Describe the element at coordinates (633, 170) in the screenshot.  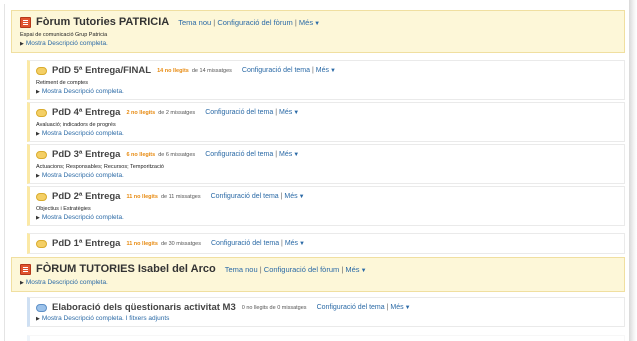
I see `page-shadow` at that location.